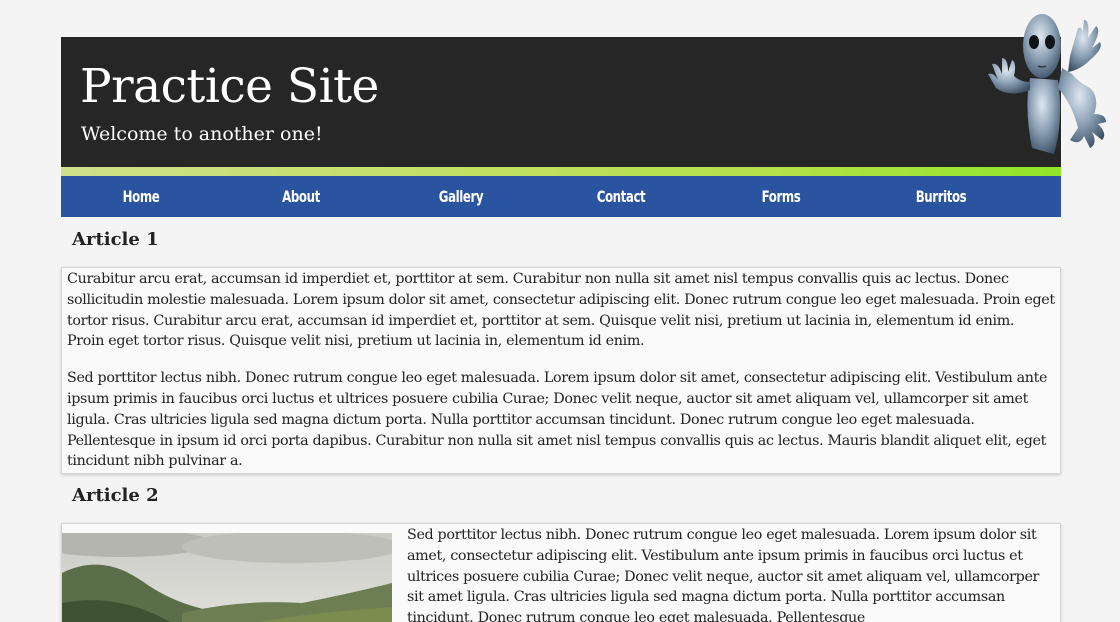 This screenshot has height=622, width=1120. What do you see at coordinates (780, 196) in the screenshot?
I see `nav-item-forms: Forms` at bounding box center [780, 196].